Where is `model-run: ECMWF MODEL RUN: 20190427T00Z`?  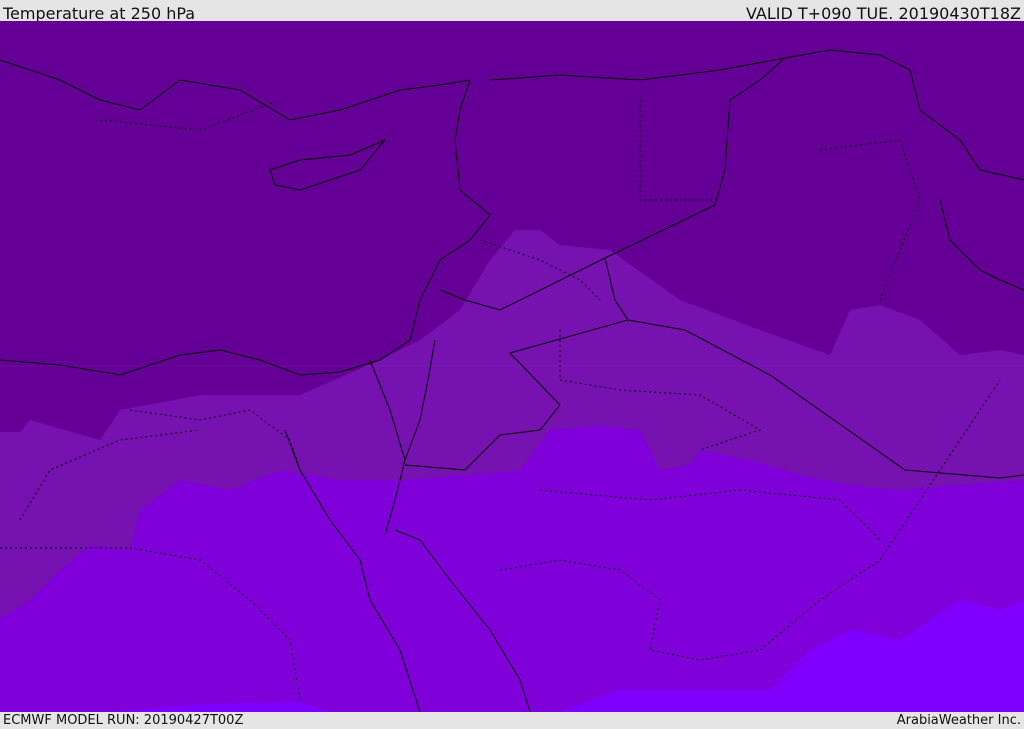 model-run: ECMWF MODEL RUN: 20190427T00Z is located at coordinates (123, 720).